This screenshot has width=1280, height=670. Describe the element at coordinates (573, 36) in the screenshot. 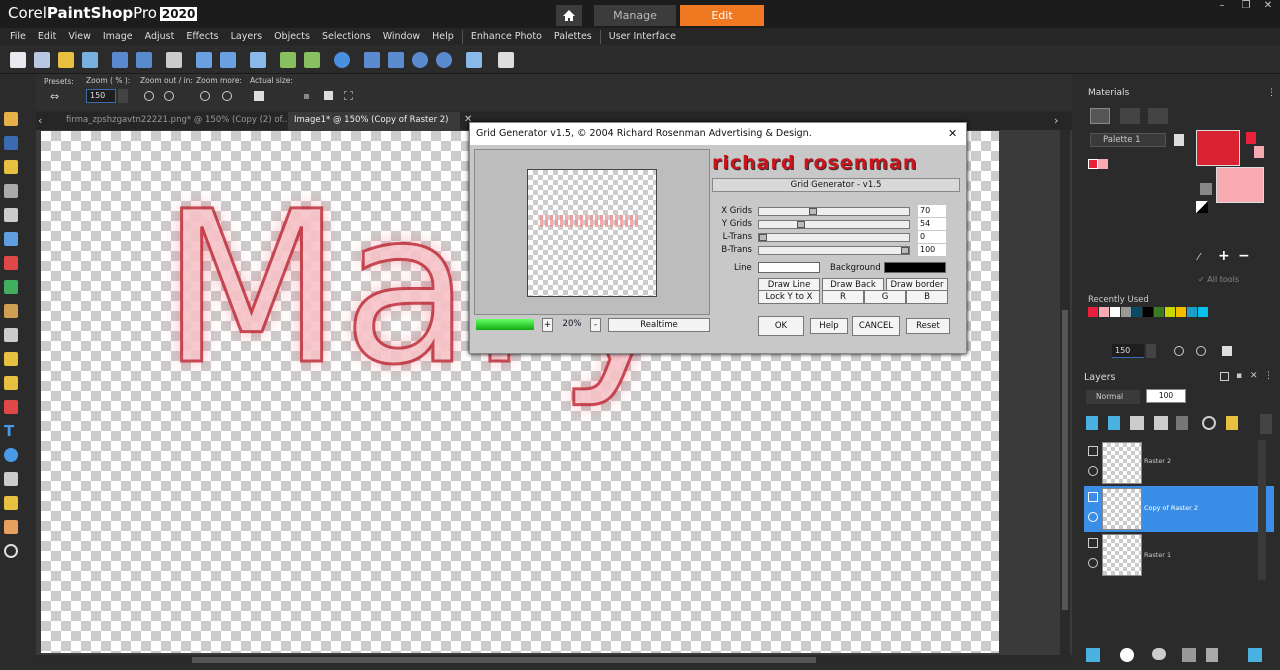

I see `menu-palettes: Palettes` at that location.